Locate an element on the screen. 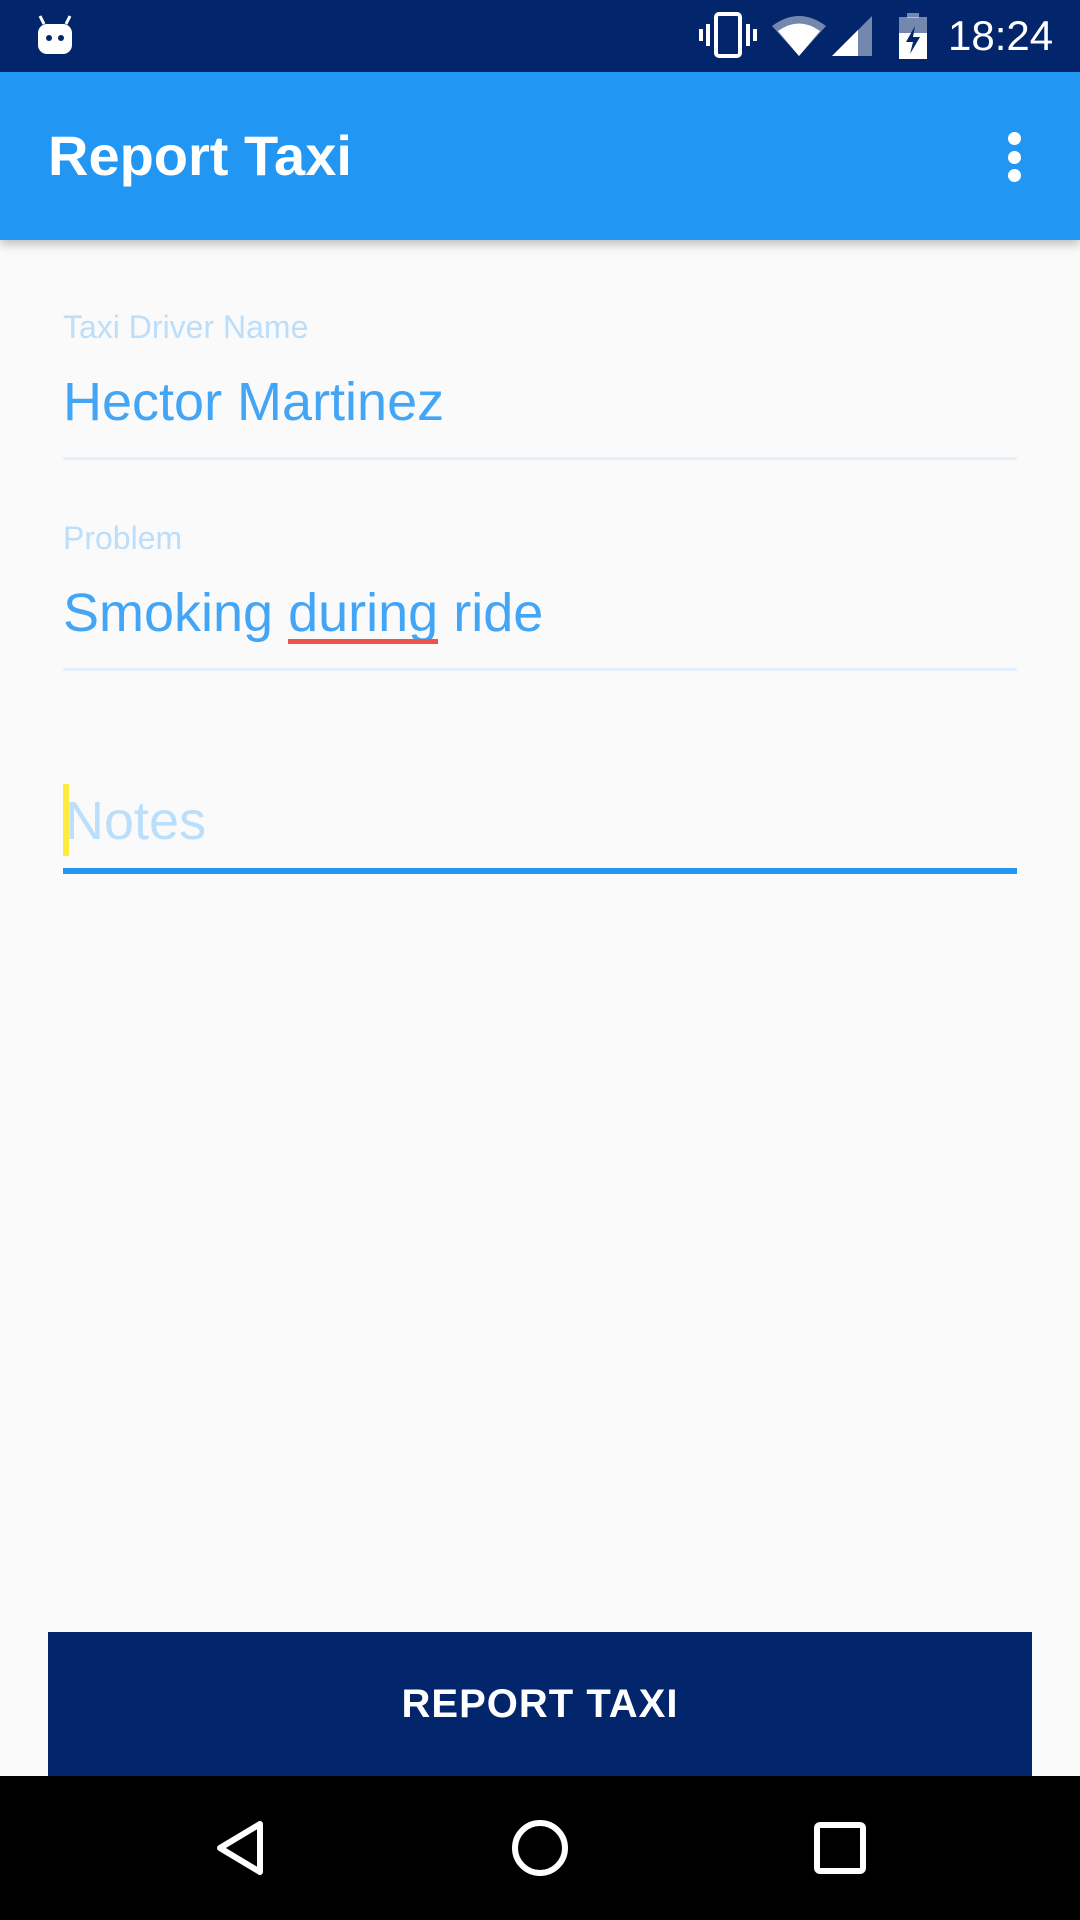  problem-field: Problem Smoking during ride is located at coordinates (540, 594).